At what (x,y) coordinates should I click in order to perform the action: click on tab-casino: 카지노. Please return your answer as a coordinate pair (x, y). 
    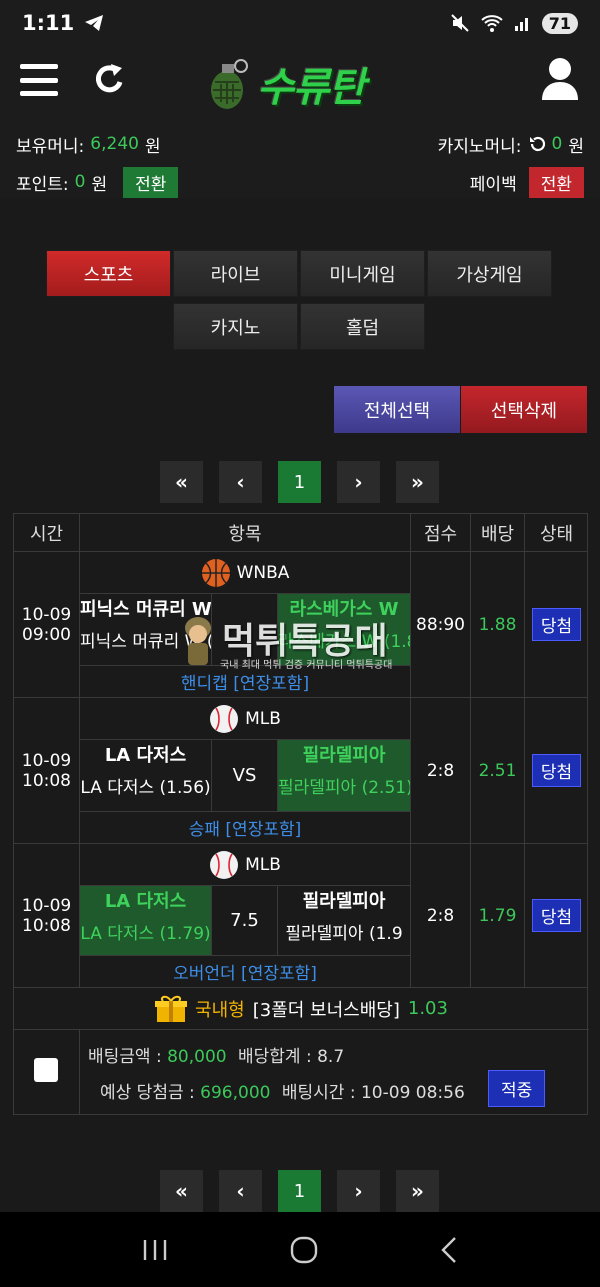
    Looking at the image, I should click on (235, 326).